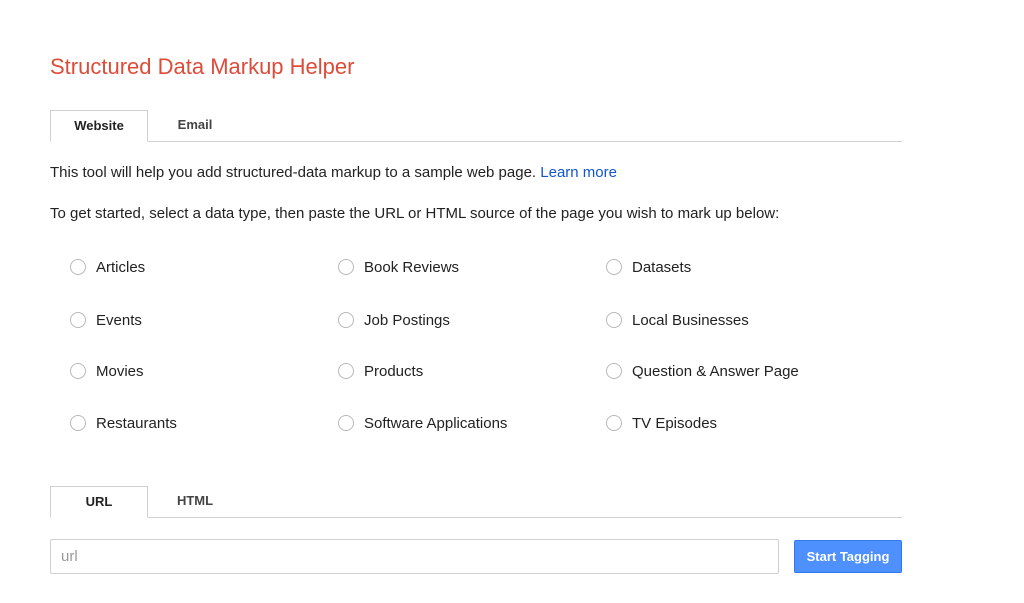 The width and height of the screenshot is (1024, 603). Describe the element at coordinates (195, 501) in the screenshot. I see `tab-html: HTML` at that location.